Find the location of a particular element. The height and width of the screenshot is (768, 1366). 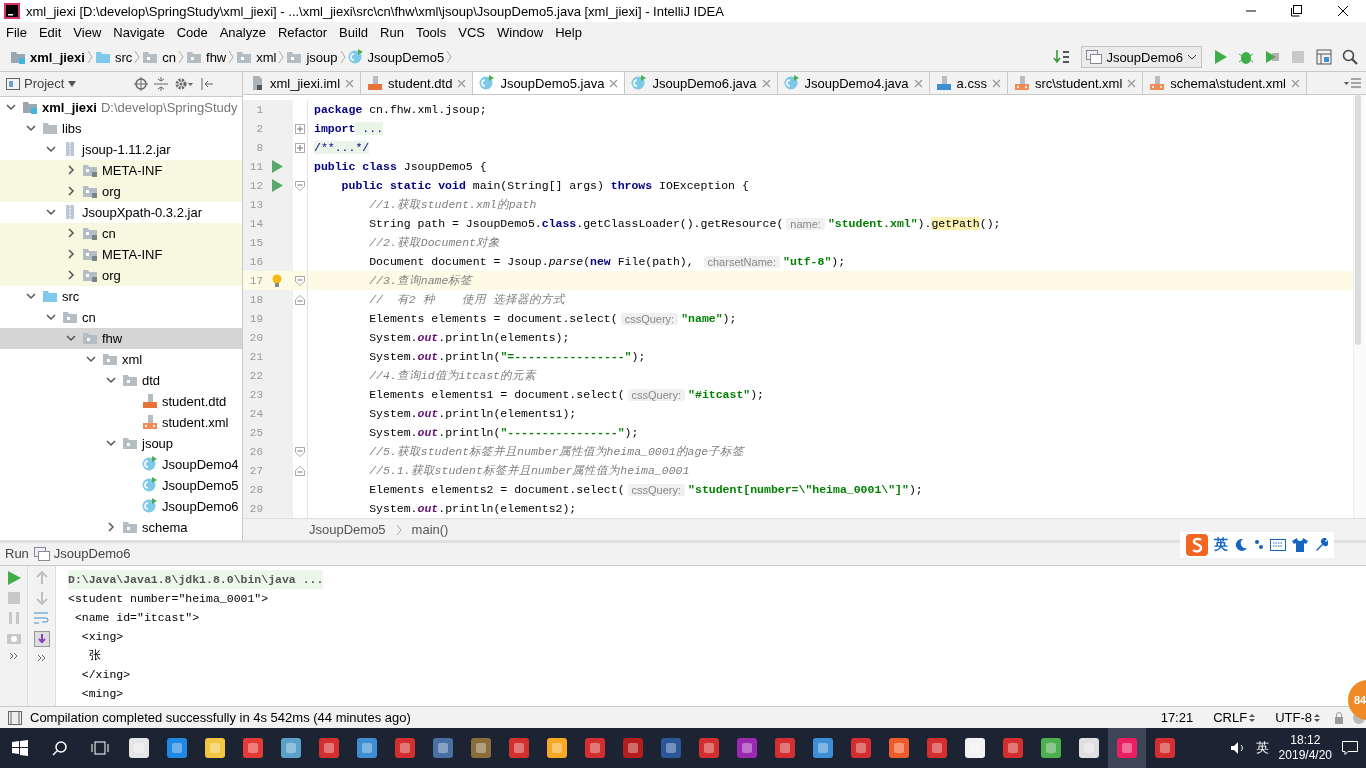

project-structure-icon is located at coordinates (1324, 57).